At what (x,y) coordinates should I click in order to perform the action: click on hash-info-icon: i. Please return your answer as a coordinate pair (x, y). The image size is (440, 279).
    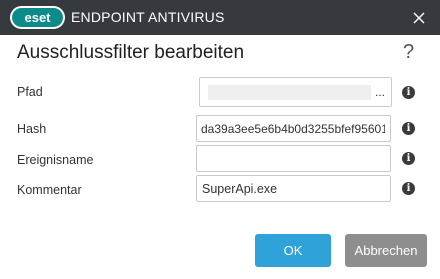
    Looking at the image, I should click on (408, 128).